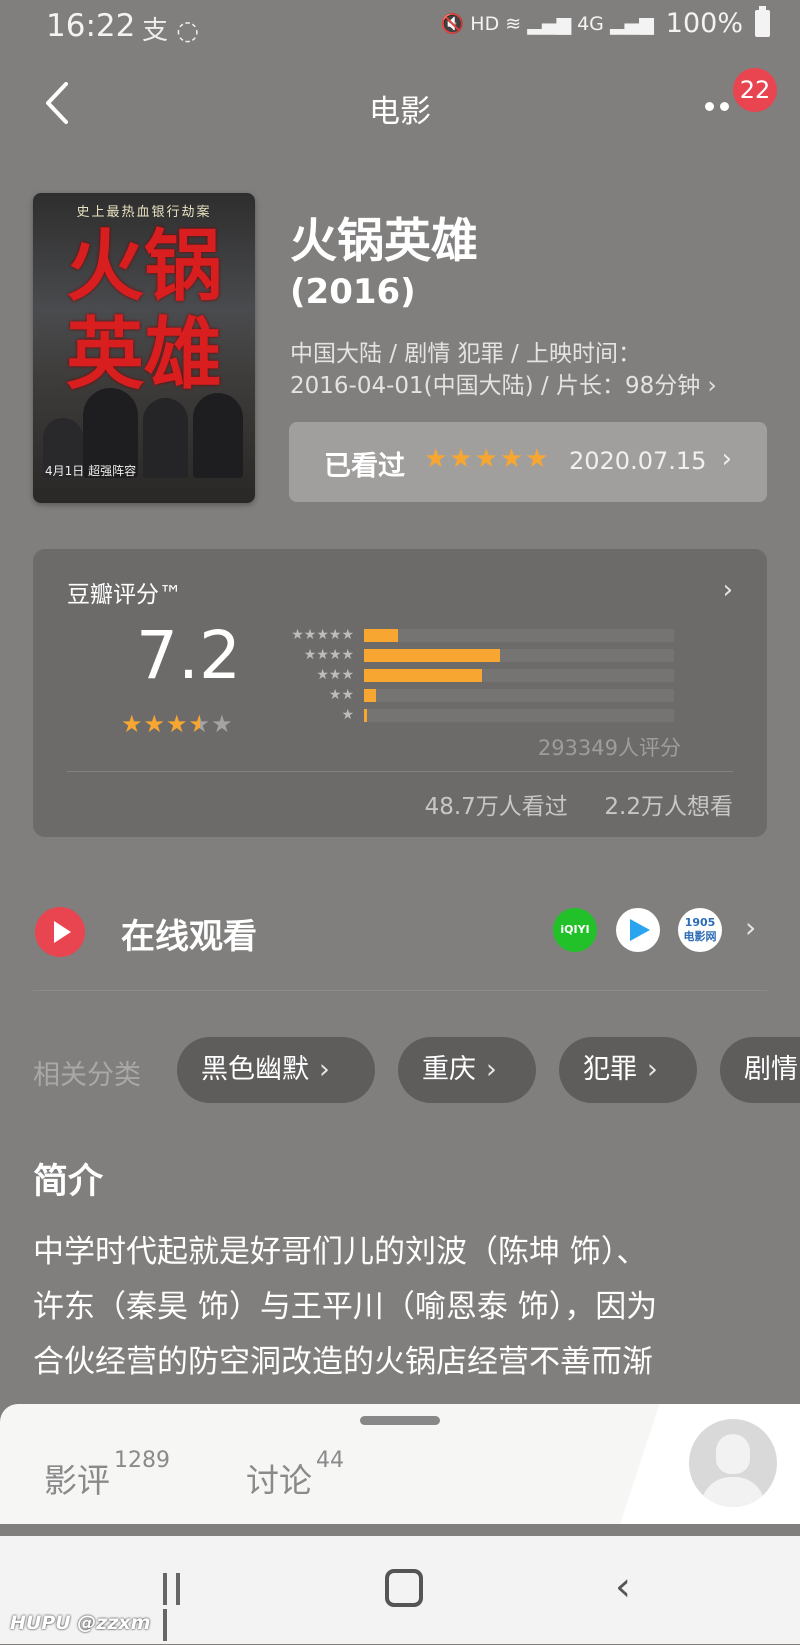 The height and width of the screenshot is (1645, 800). I want to click on status-right-group: 🔇 HD ≋ ▂▄▆ 4G ▂▄▆ 100%, so click(605, 22).